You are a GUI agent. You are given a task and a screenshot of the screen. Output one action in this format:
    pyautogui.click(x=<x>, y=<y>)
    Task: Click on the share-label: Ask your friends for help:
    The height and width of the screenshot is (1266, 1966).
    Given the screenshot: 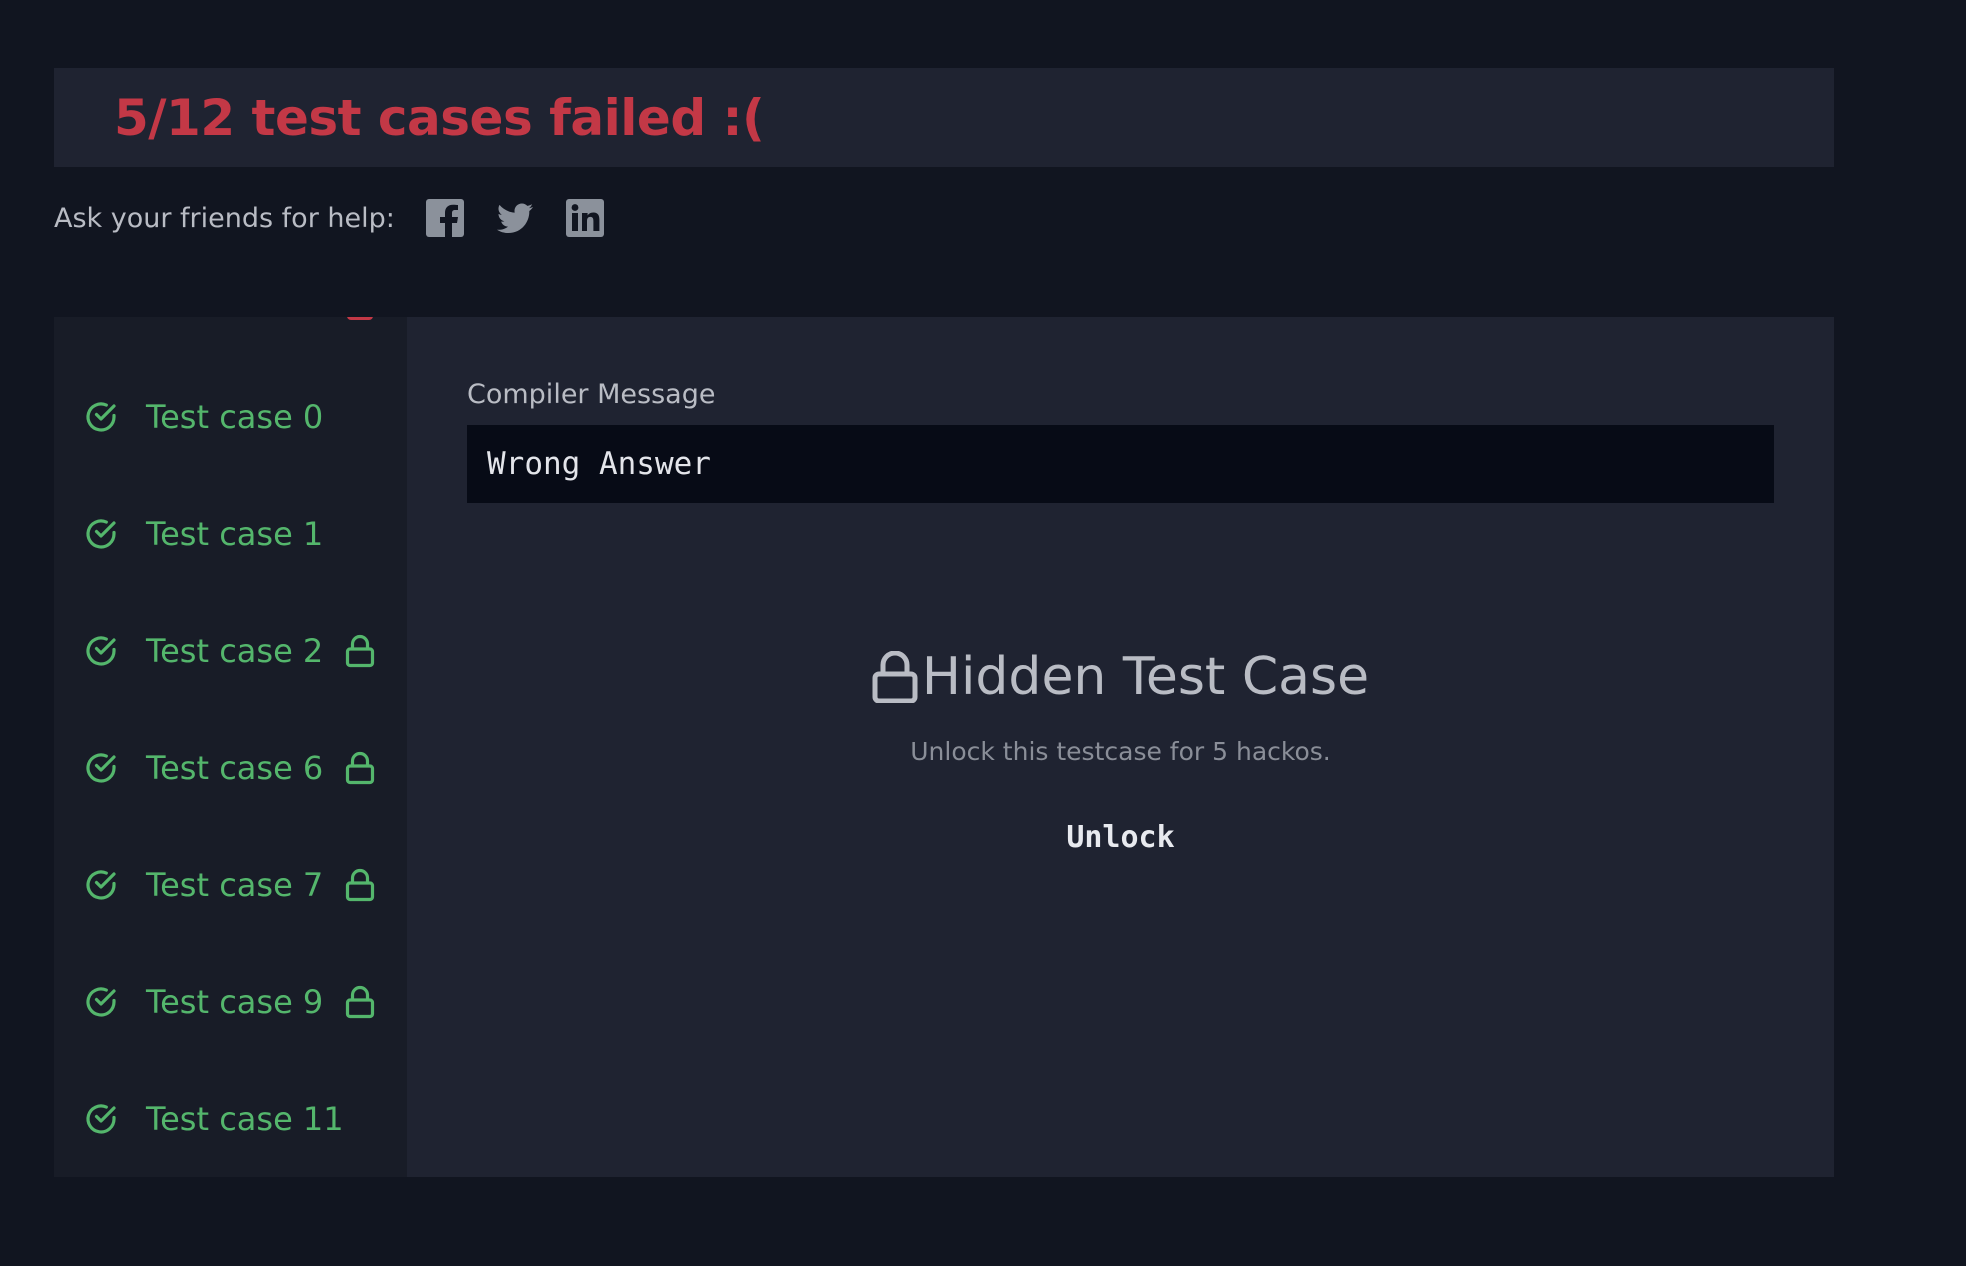 What is the action you would take?
    pyautogui.click(x=224, y=218)
    